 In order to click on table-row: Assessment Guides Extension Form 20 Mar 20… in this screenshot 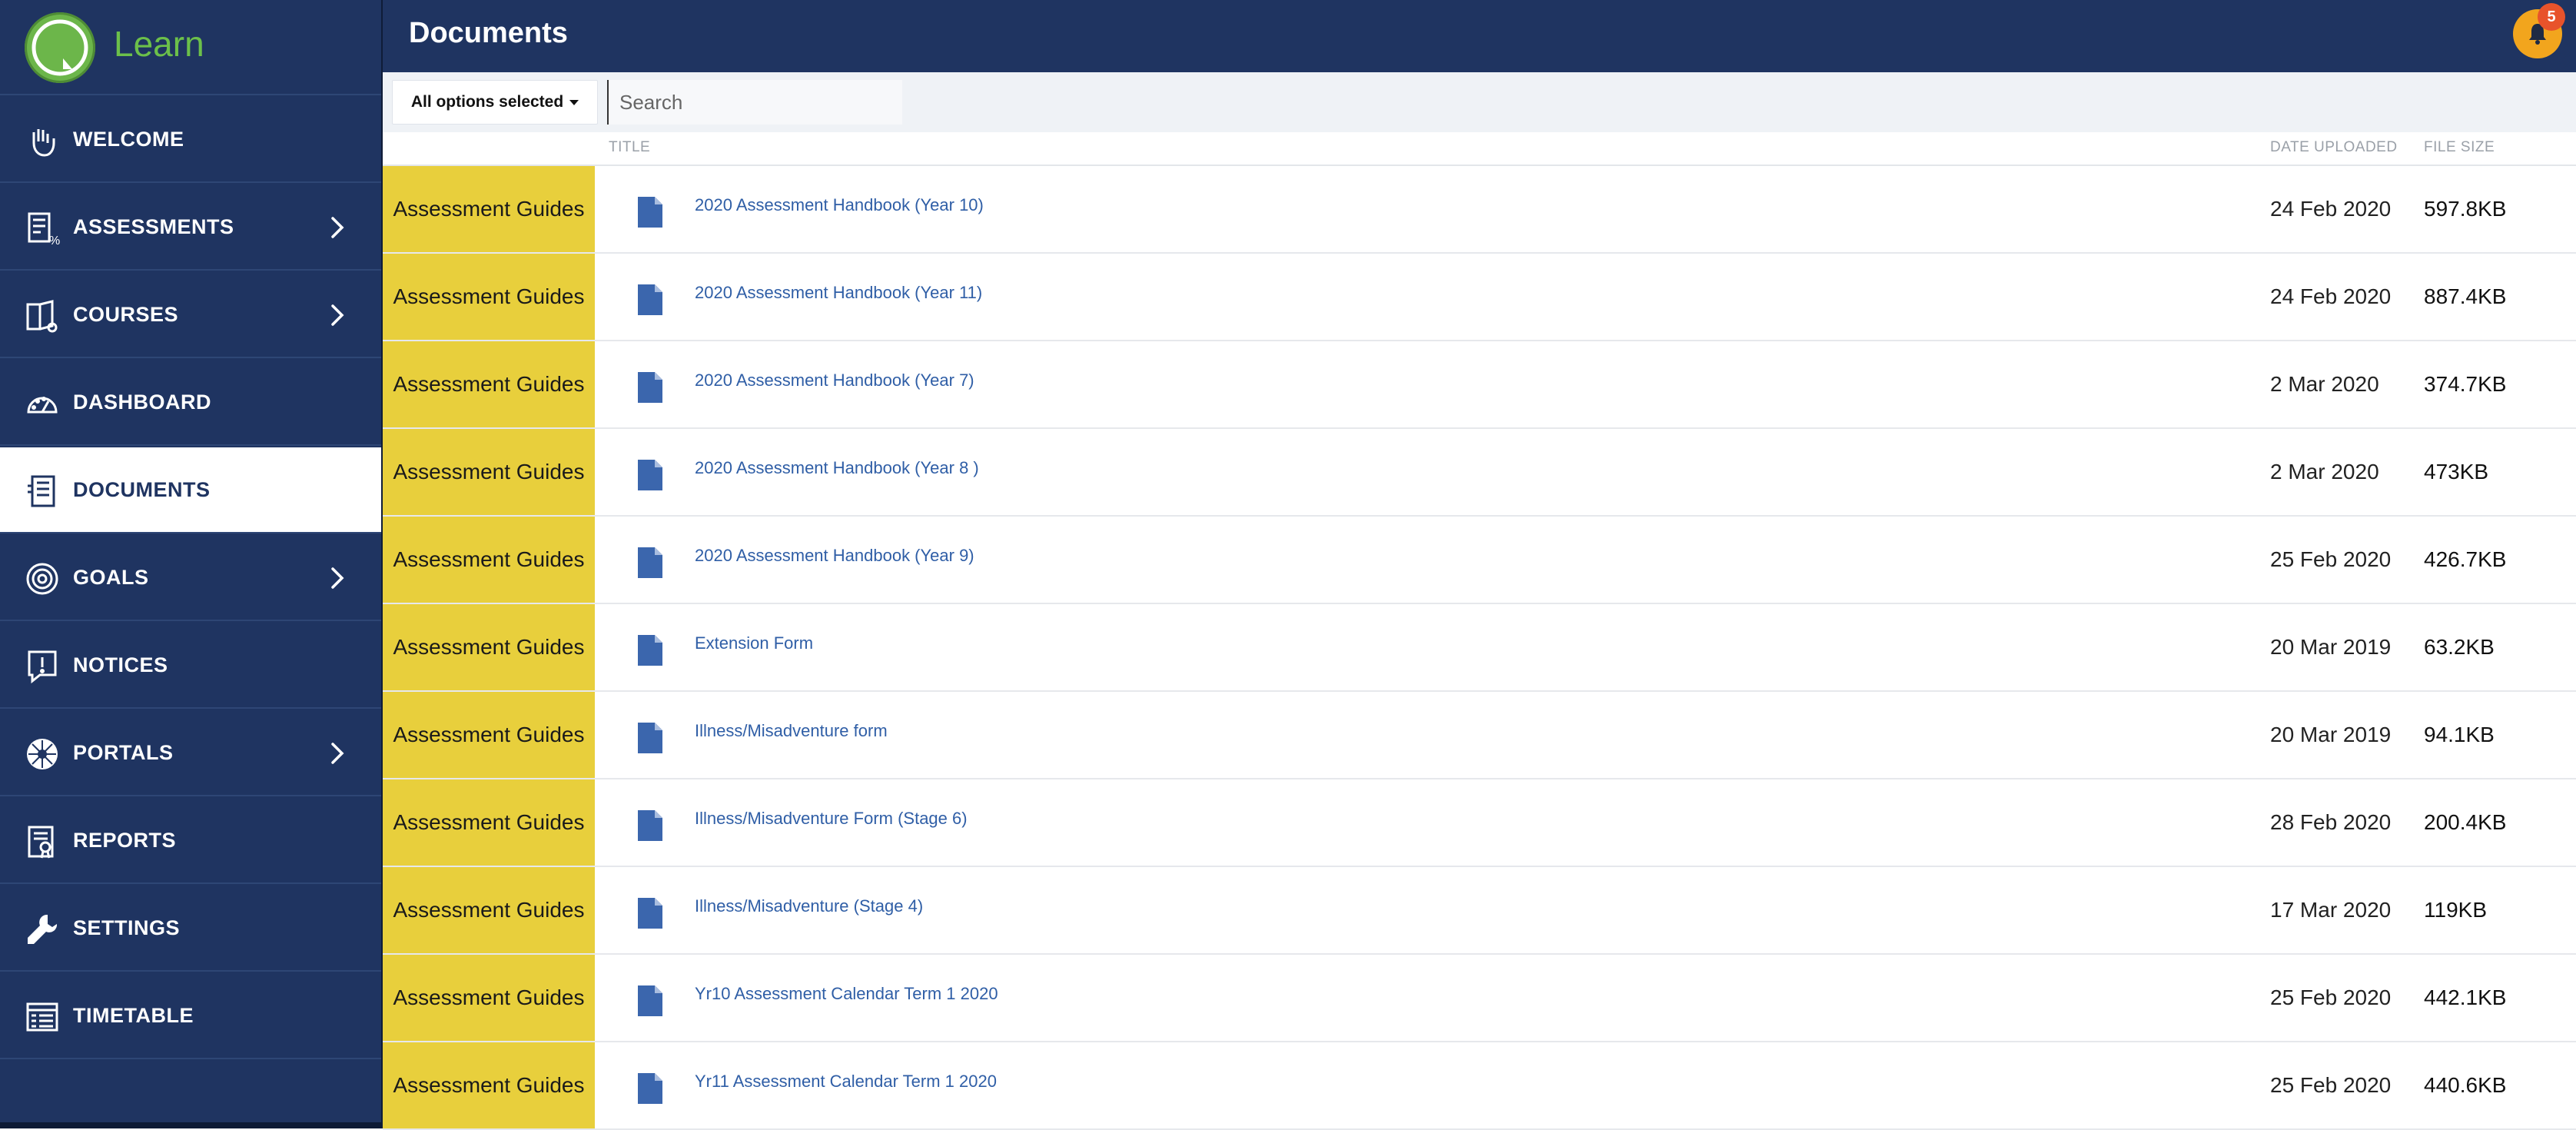, I will do `click(1479, 648)`.